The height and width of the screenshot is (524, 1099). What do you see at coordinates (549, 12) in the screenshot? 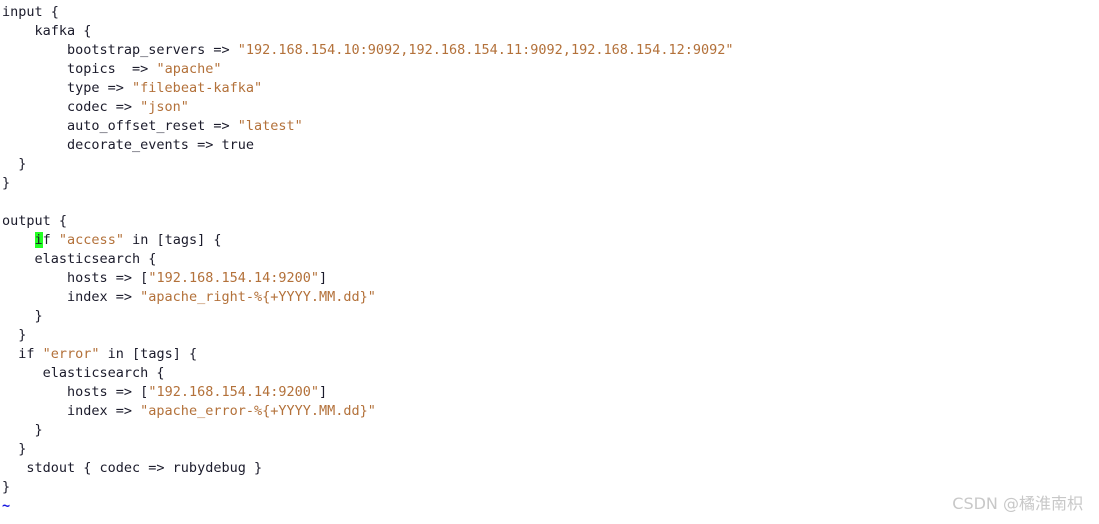
I see `code-line: input {` at bounding box center [549, 12].